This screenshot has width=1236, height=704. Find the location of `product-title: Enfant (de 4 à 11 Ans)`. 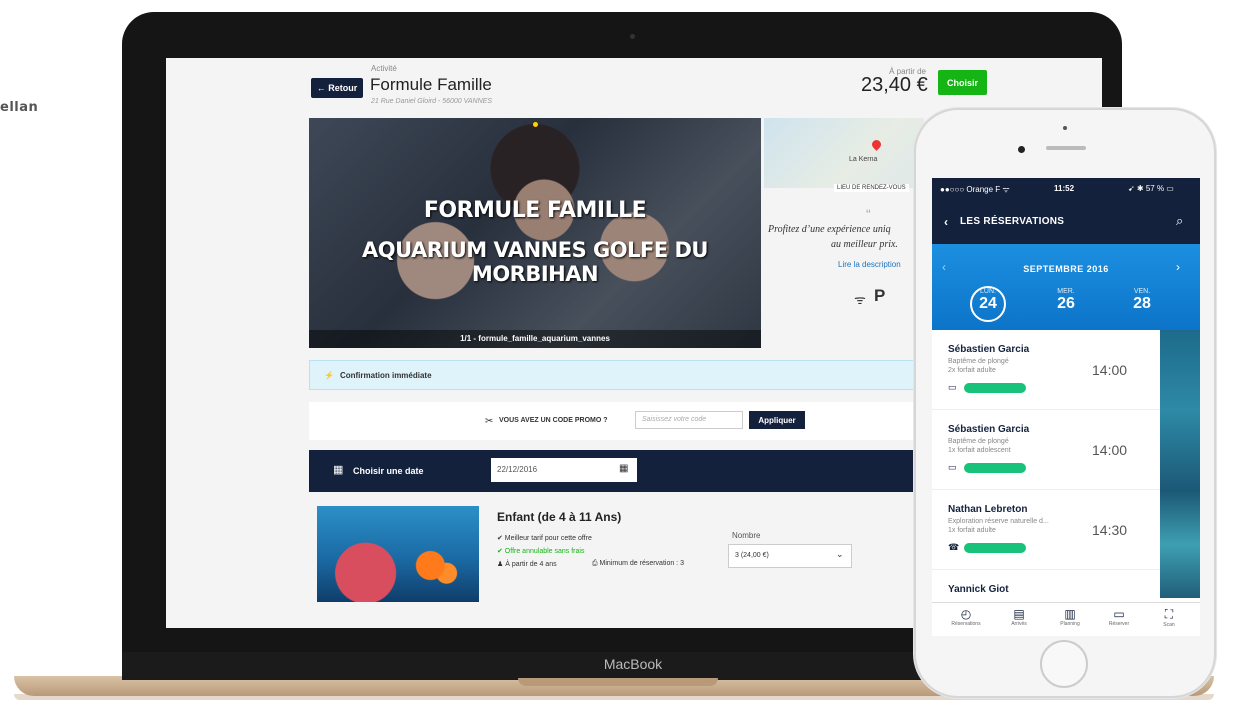

product-title: Enfant (de 4 à 11 Ans) is located at coordinates (559, 517).